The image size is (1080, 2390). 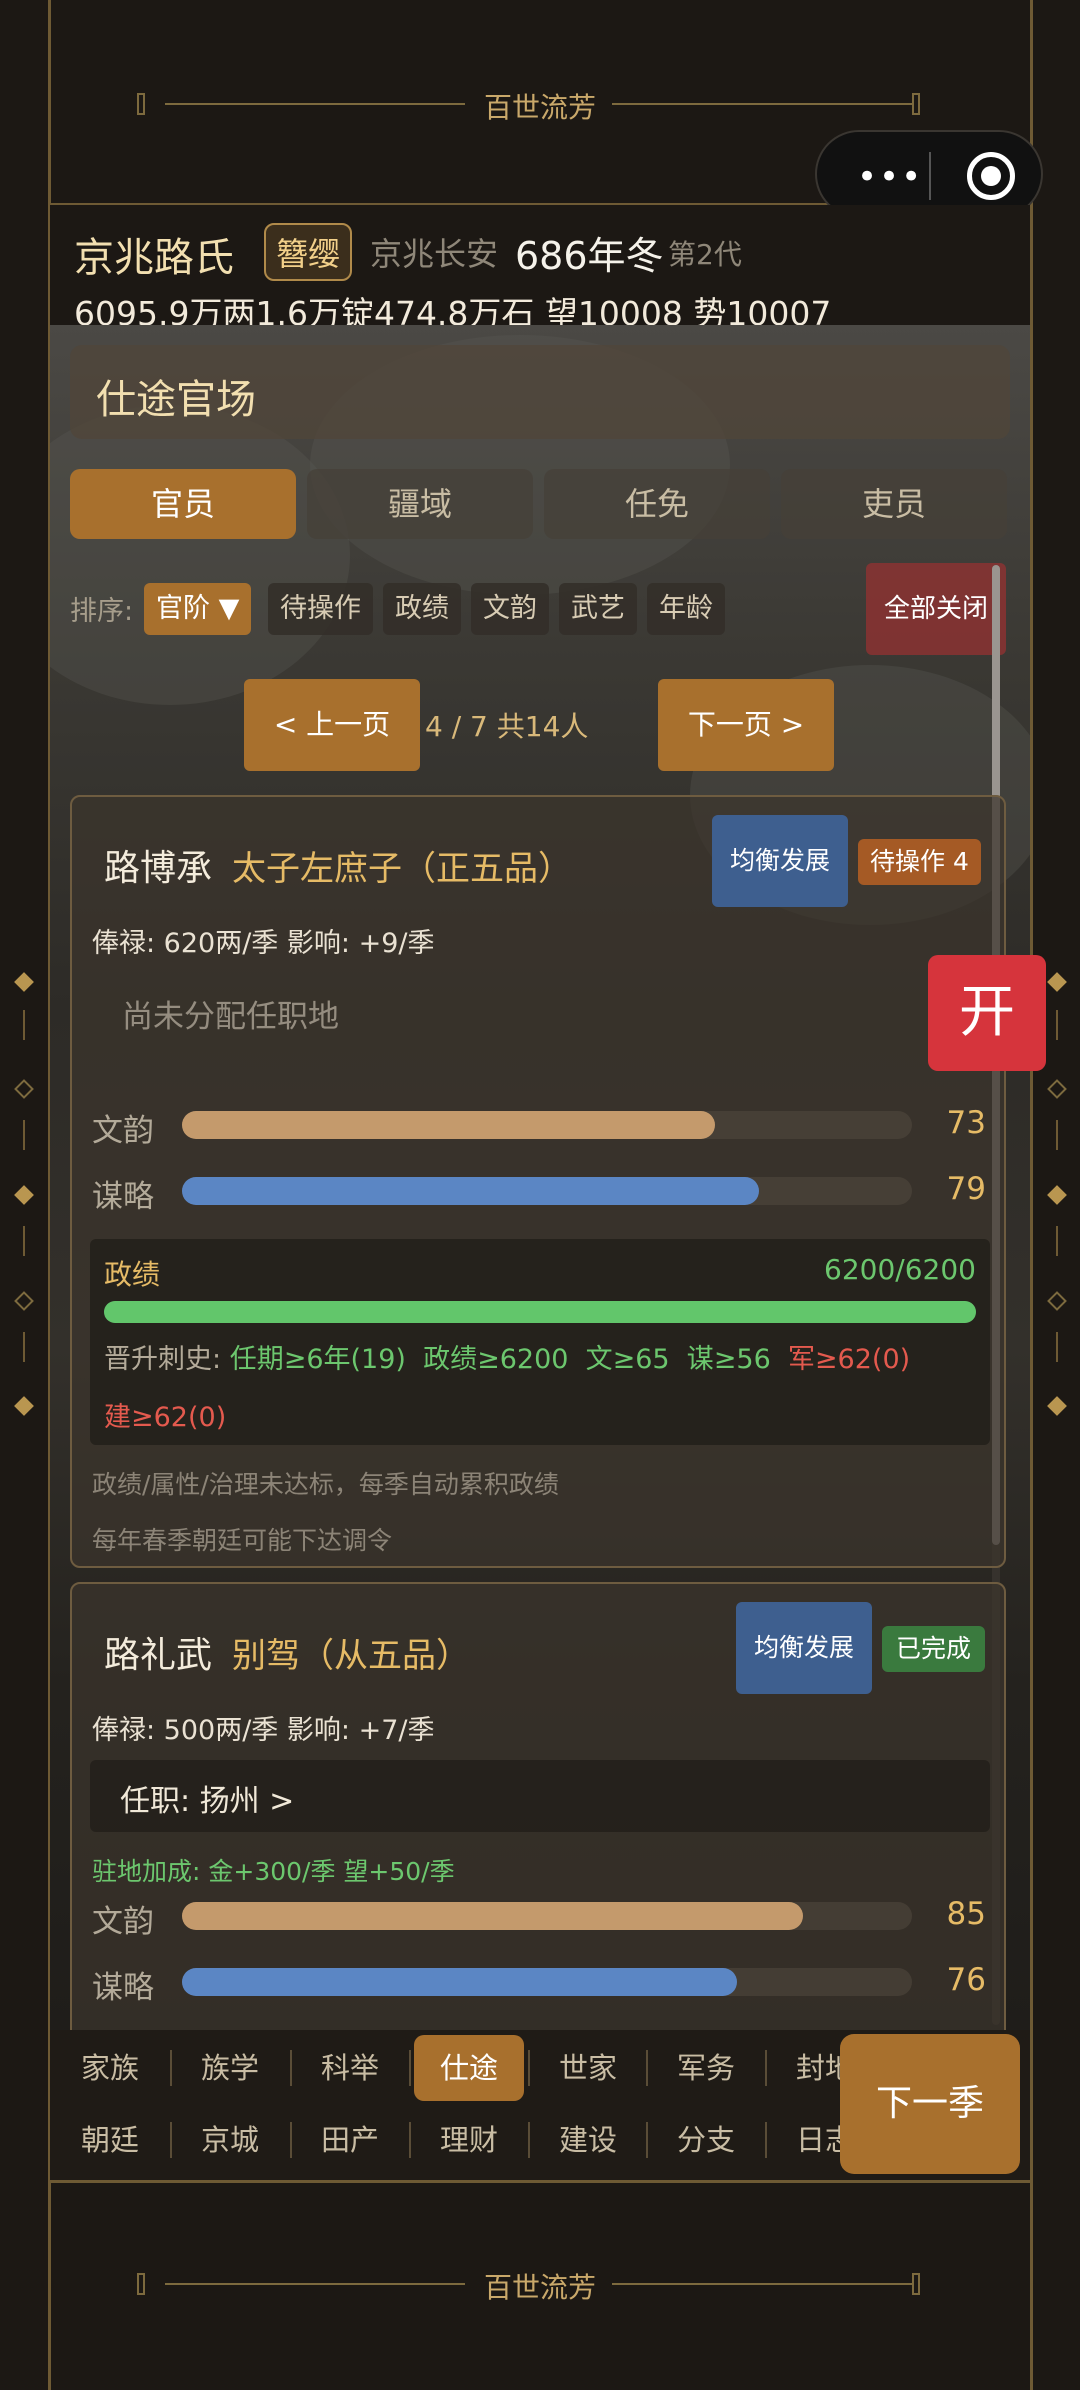 I want to click on nav-estate: 田产, so click(x=350, y=2140).